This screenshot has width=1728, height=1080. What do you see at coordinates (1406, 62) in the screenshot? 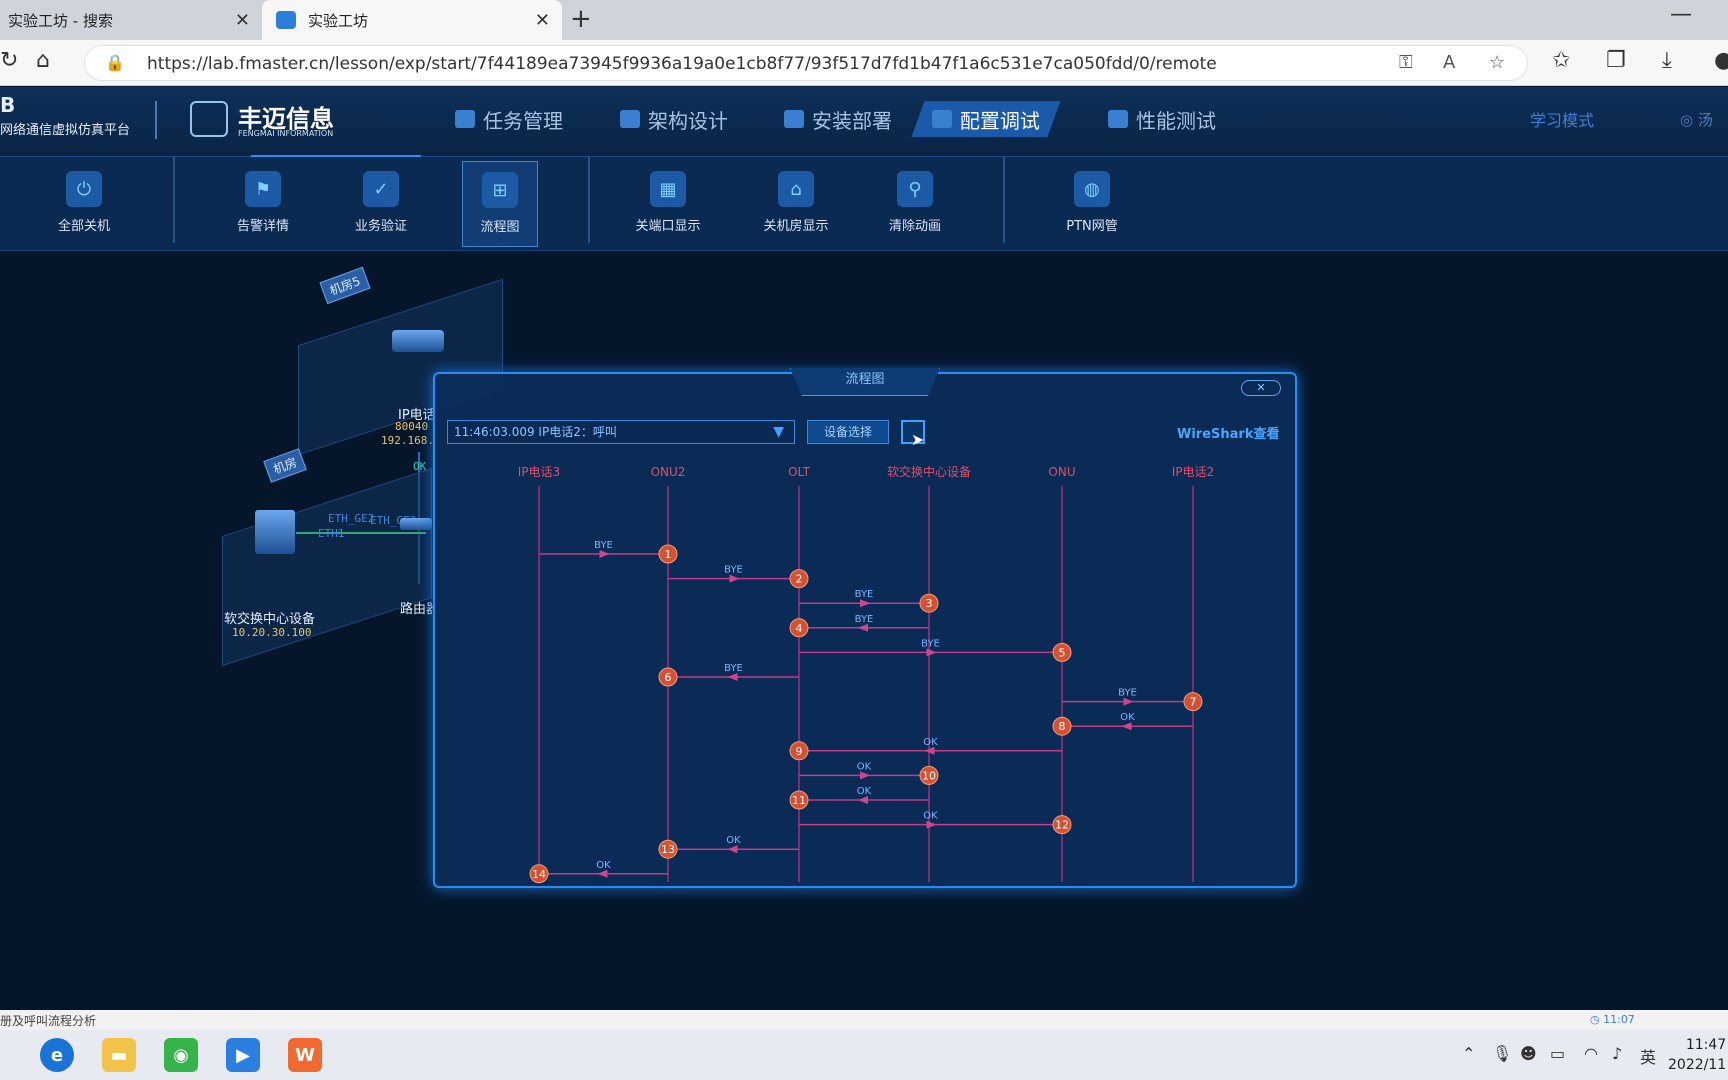
I see `key-icon: ⚿` at bounding box center [1406, 62].